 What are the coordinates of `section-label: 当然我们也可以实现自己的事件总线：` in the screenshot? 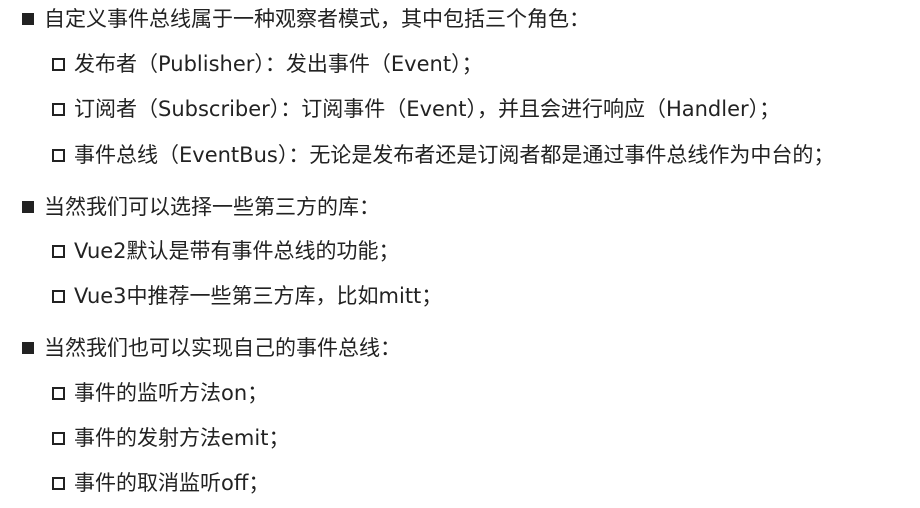 It's located at (222, 348).